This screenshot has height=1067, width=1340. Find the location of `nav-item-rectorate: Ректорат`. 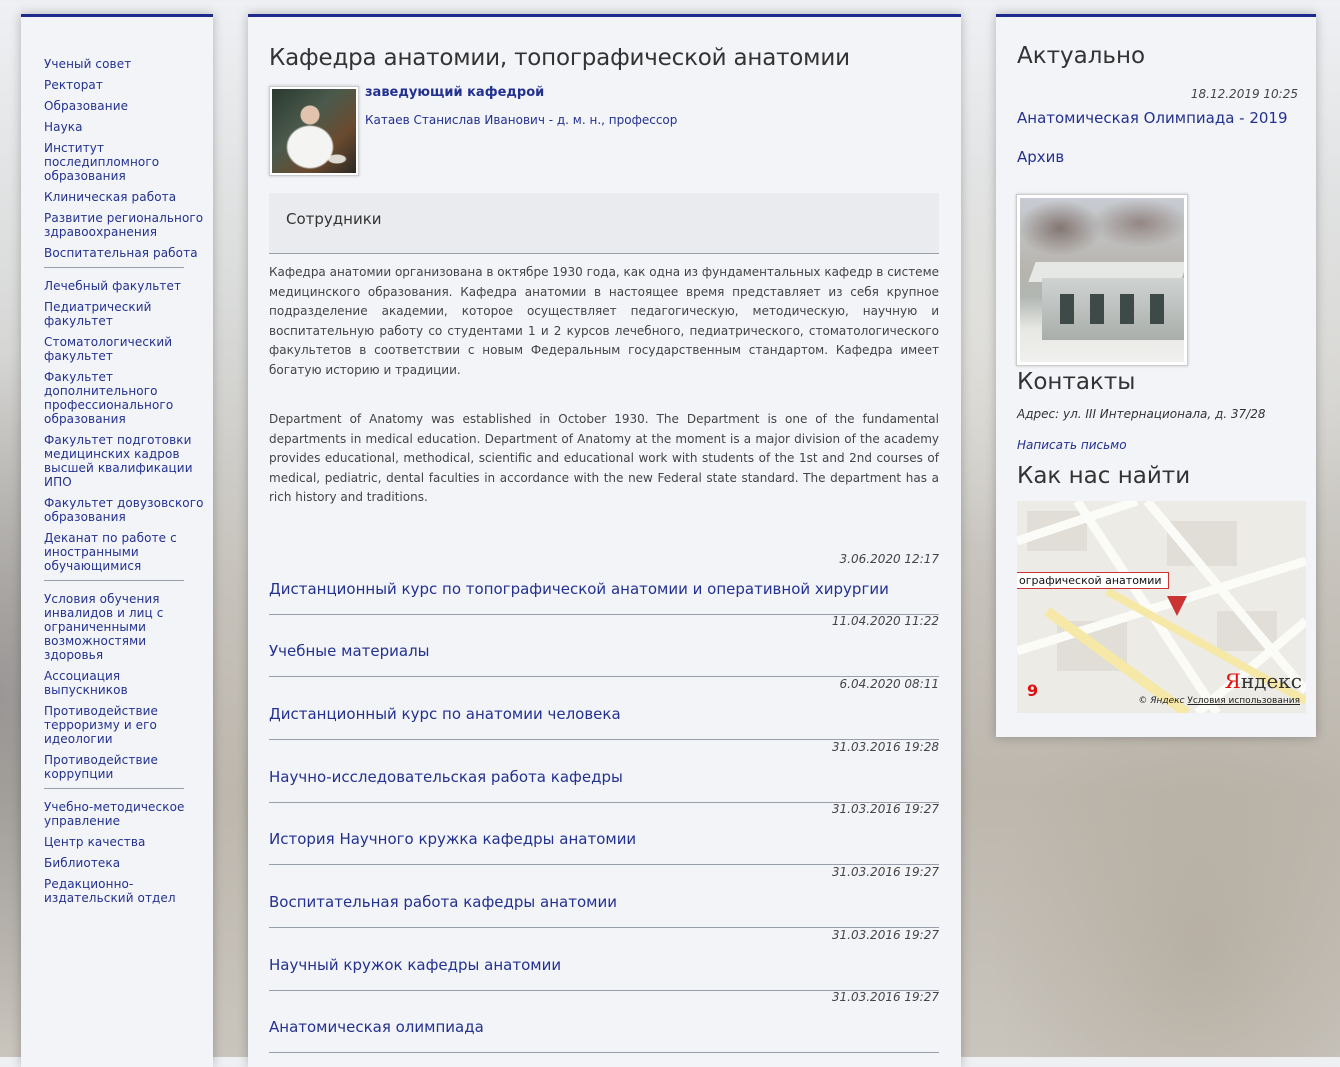

nav-item-rectorate: Ректорат is located at coordinates (124, 85).